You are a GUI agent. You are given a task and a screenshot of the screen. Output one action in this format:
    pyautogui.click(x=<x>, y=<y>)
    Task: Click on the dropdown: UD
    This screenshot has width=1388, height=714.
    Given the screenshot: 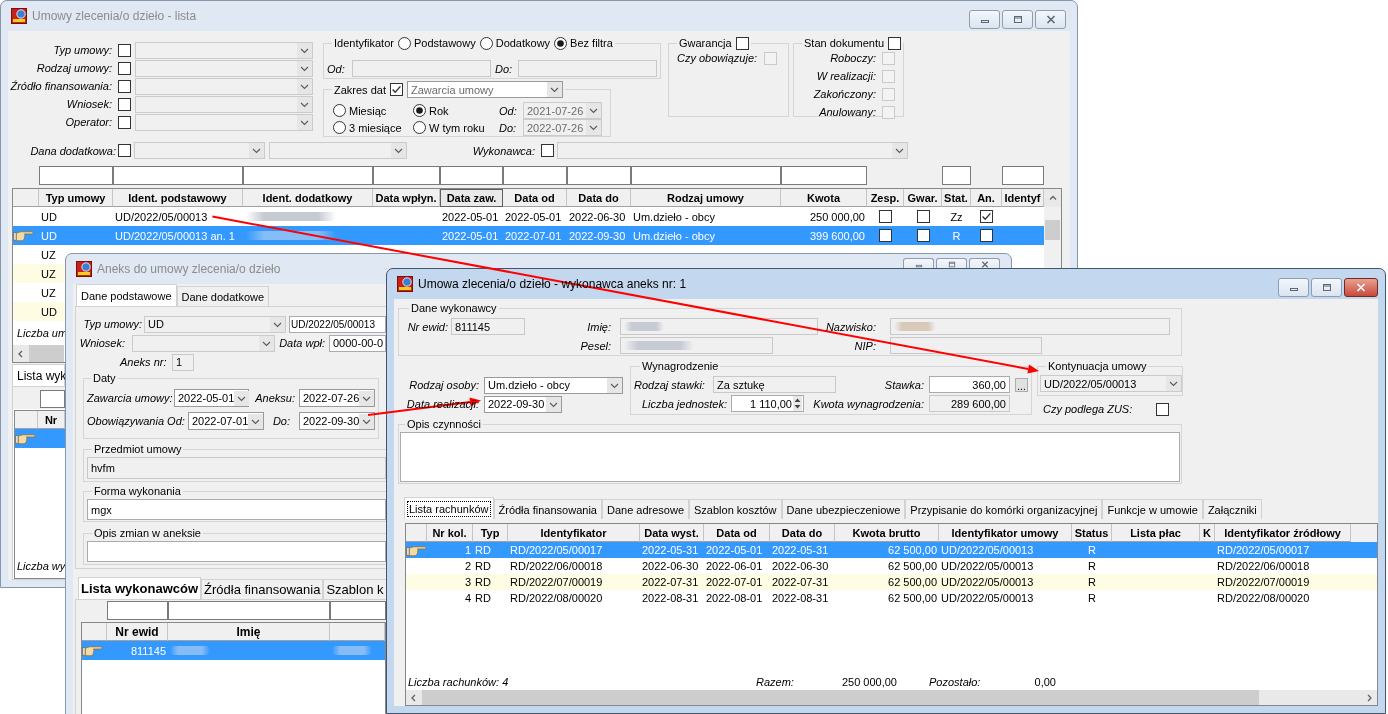 What is the action you would take?
    pyautogui.click(x=215, y=324)
    